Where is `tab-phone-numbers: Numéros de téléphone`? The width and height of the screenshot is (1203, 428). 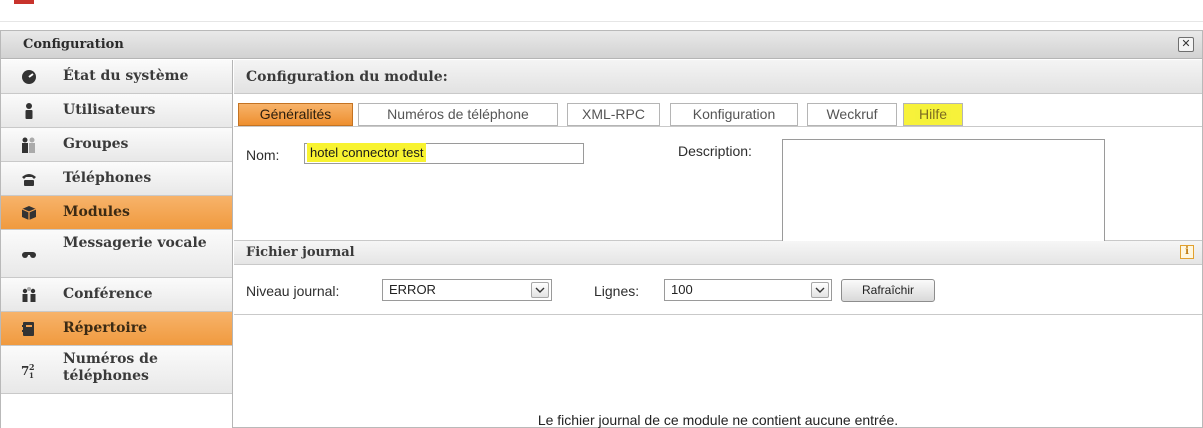
tab-phone-numbers: Numéros de téléphone is located at coordinates (458, 114).